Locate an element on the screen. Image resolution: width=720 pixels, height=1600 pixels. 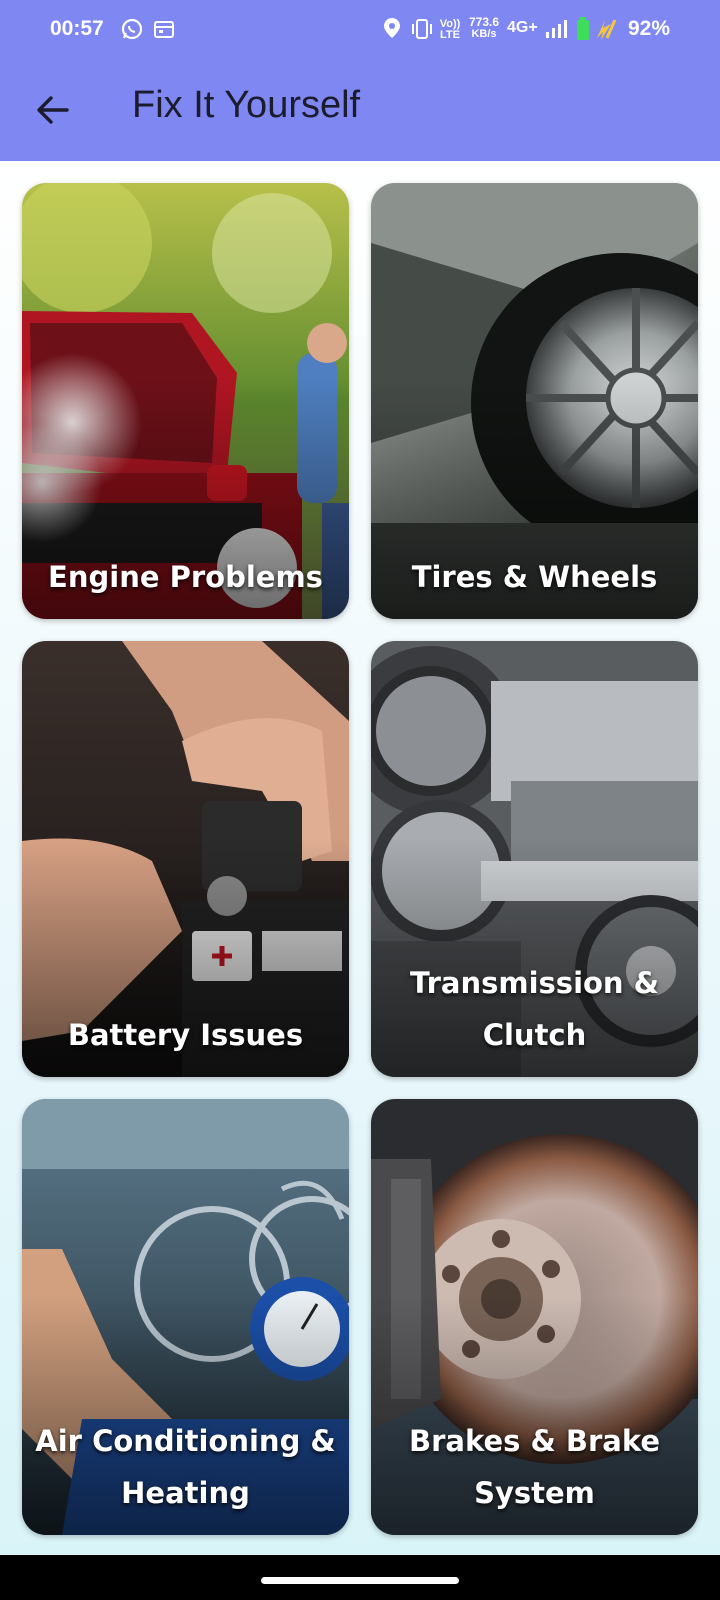
arrow-left-icon is located at coordinates (53, 110).